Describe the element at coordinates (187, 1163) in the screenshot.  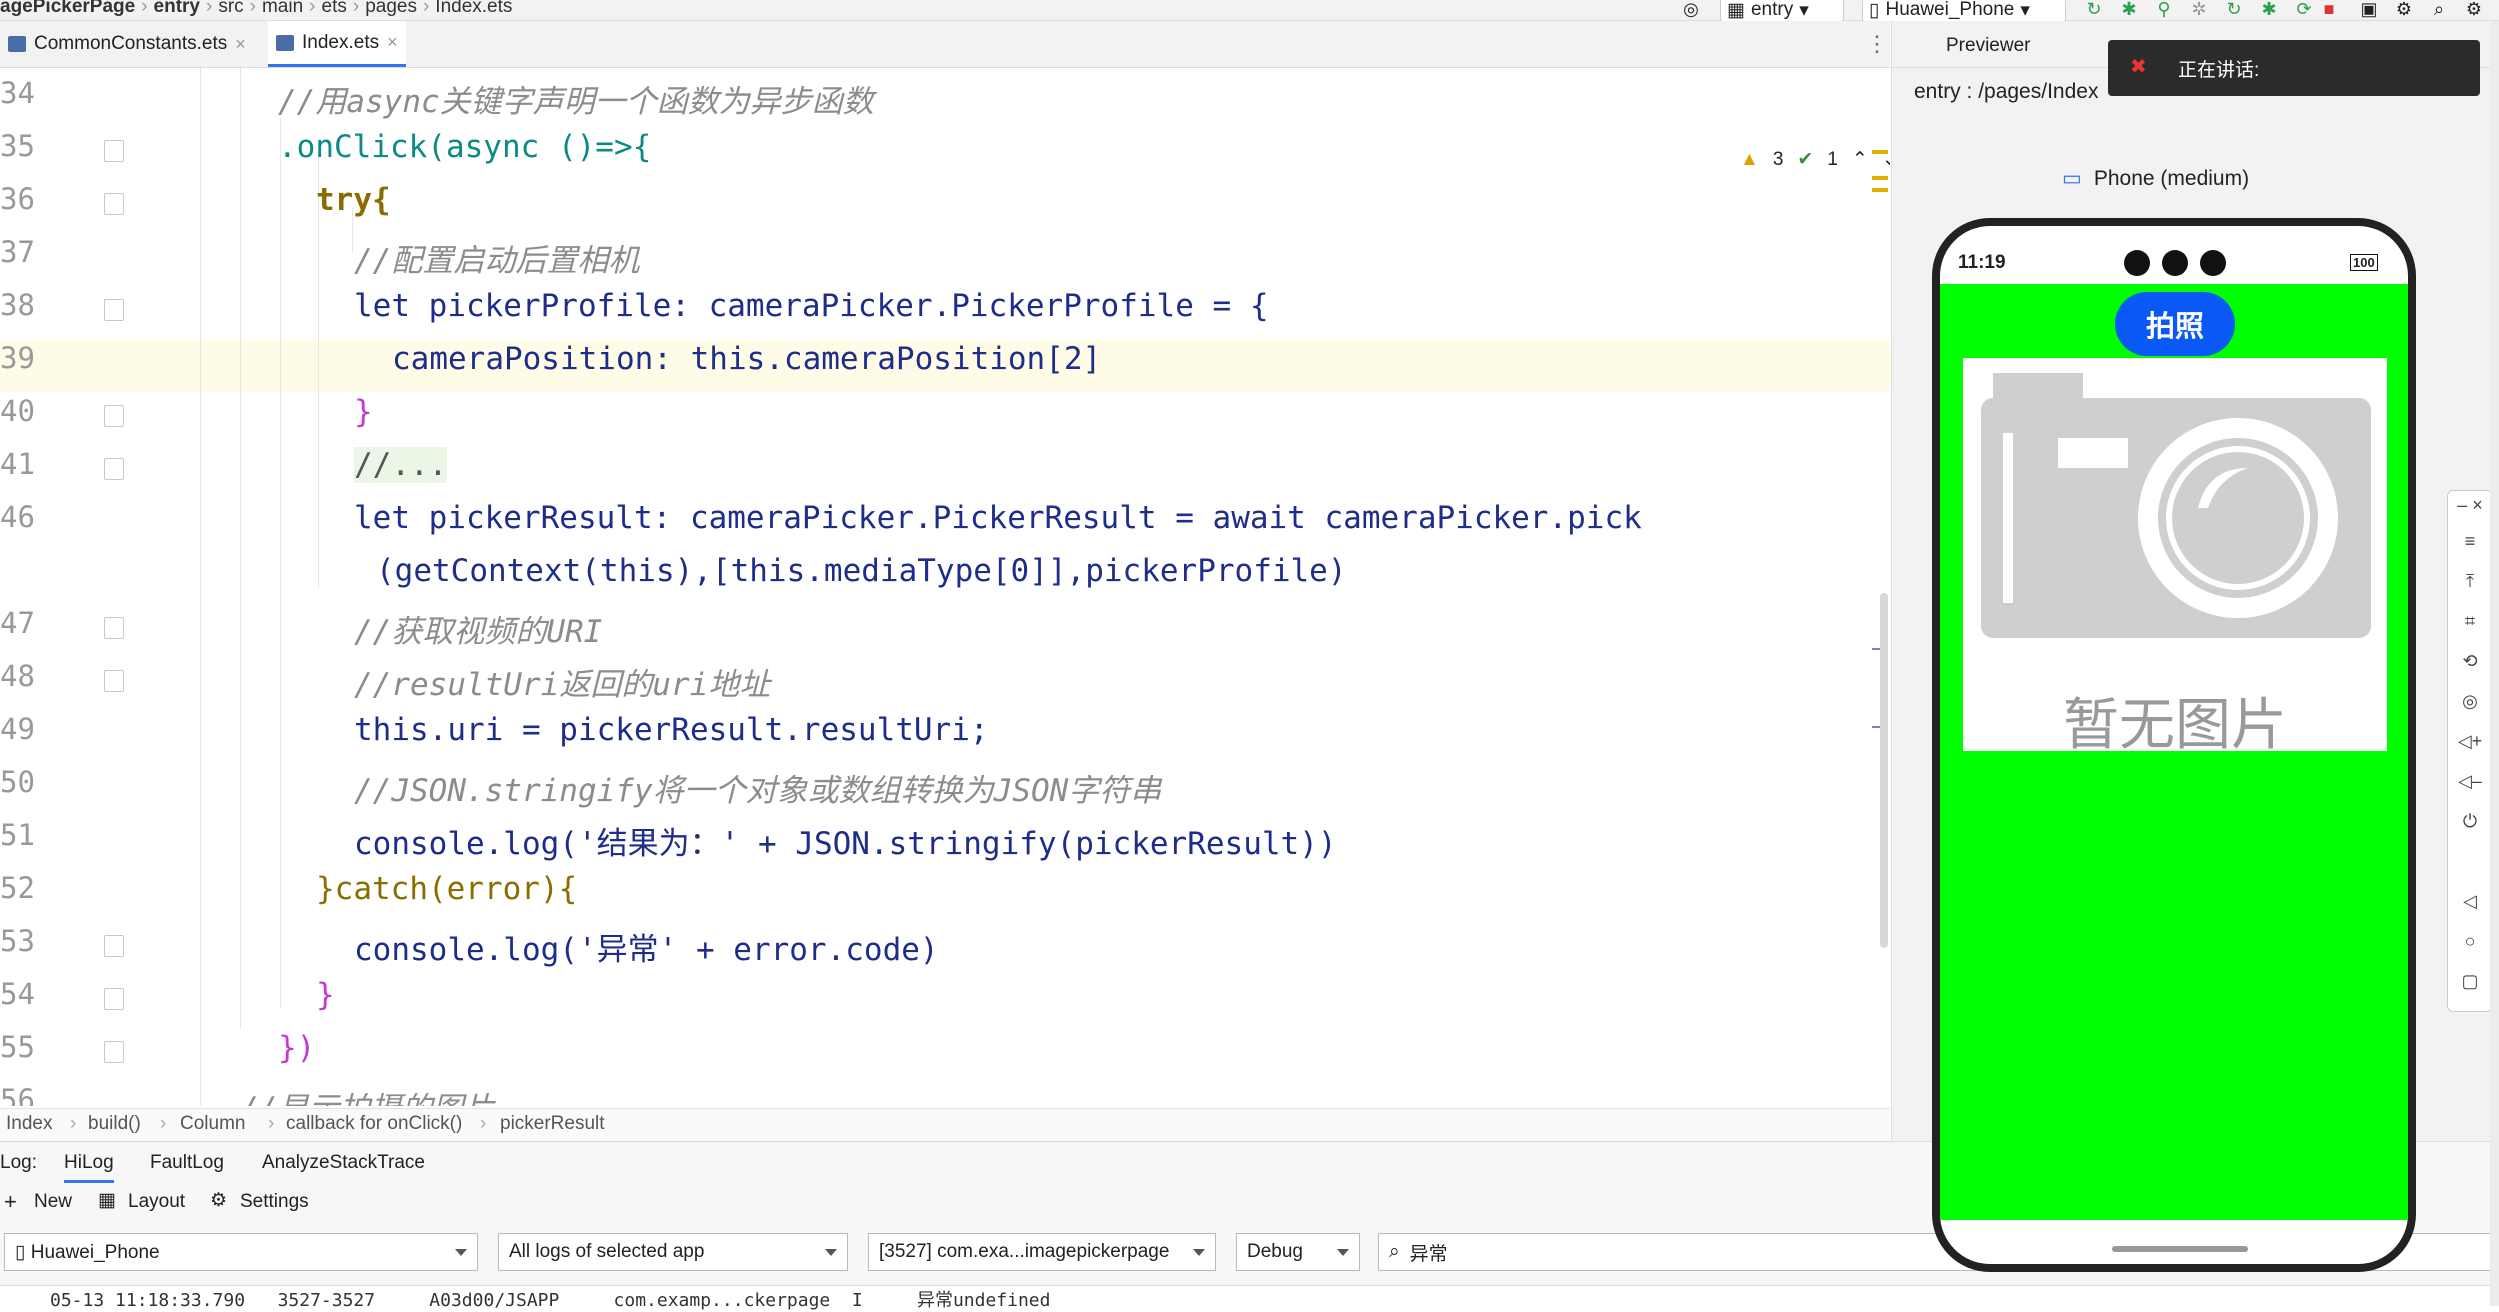
I see `tab-faultlog: FaultLog` at that location.